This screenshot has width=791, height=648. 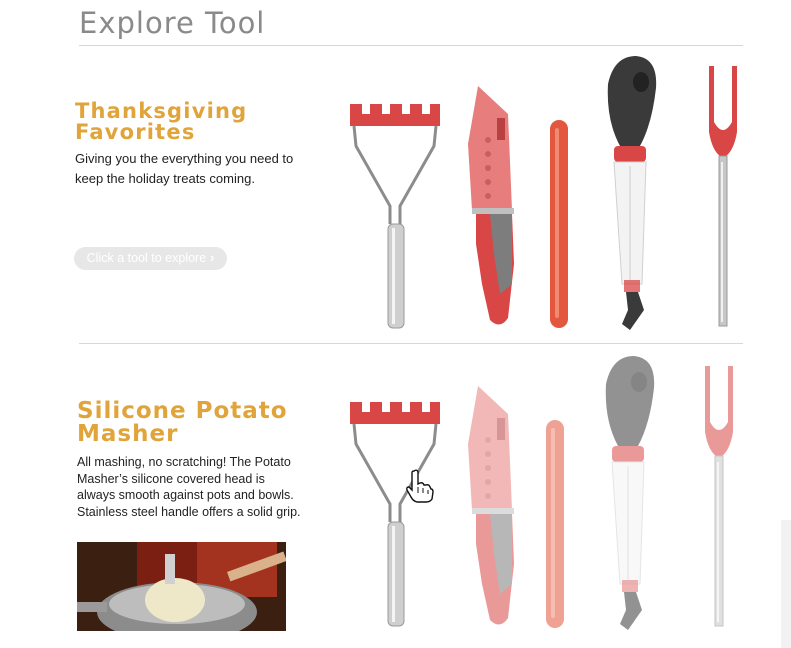 What do you see at coordinates (395, 215) in the screenshot?
I see `potato-masher-tool` at bounding box center [395, 215].